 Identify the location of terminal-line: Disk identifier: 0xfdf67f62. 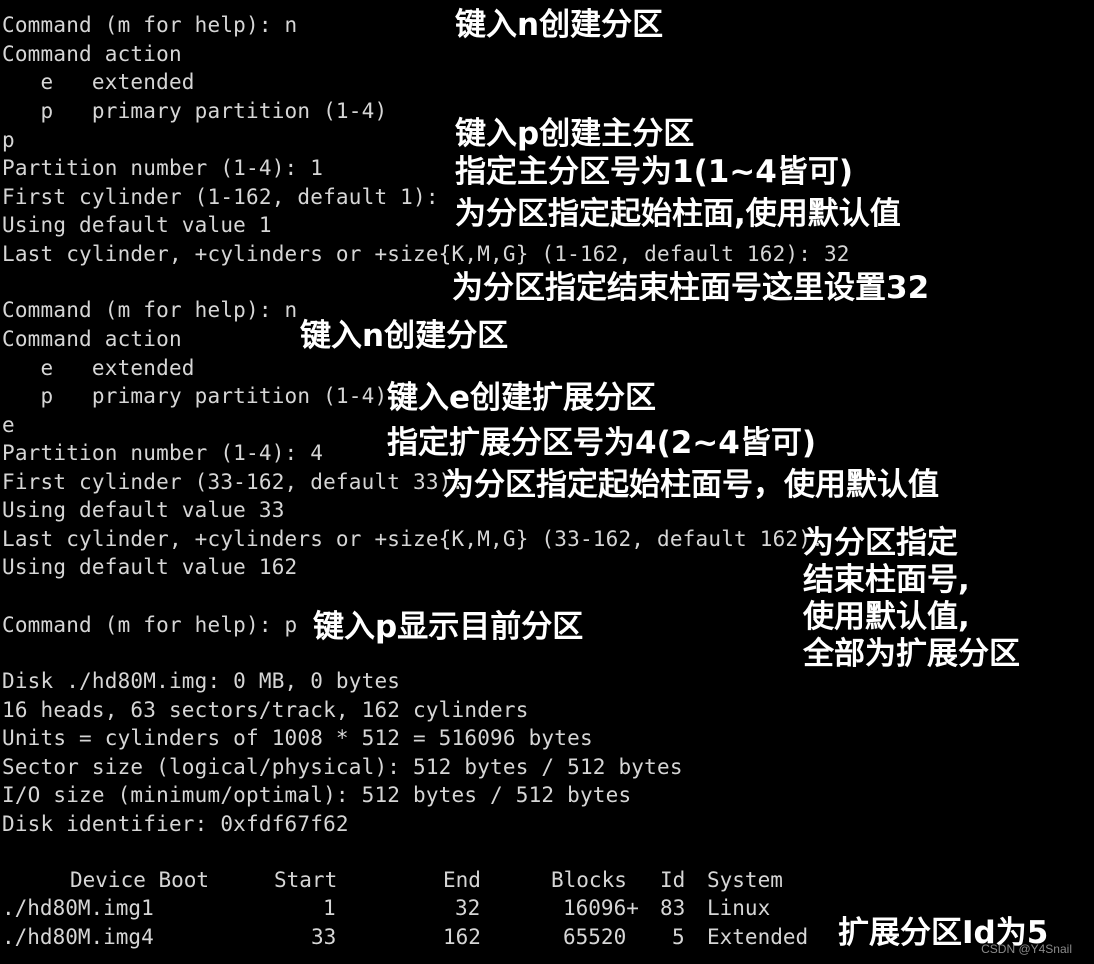
(175, 824).